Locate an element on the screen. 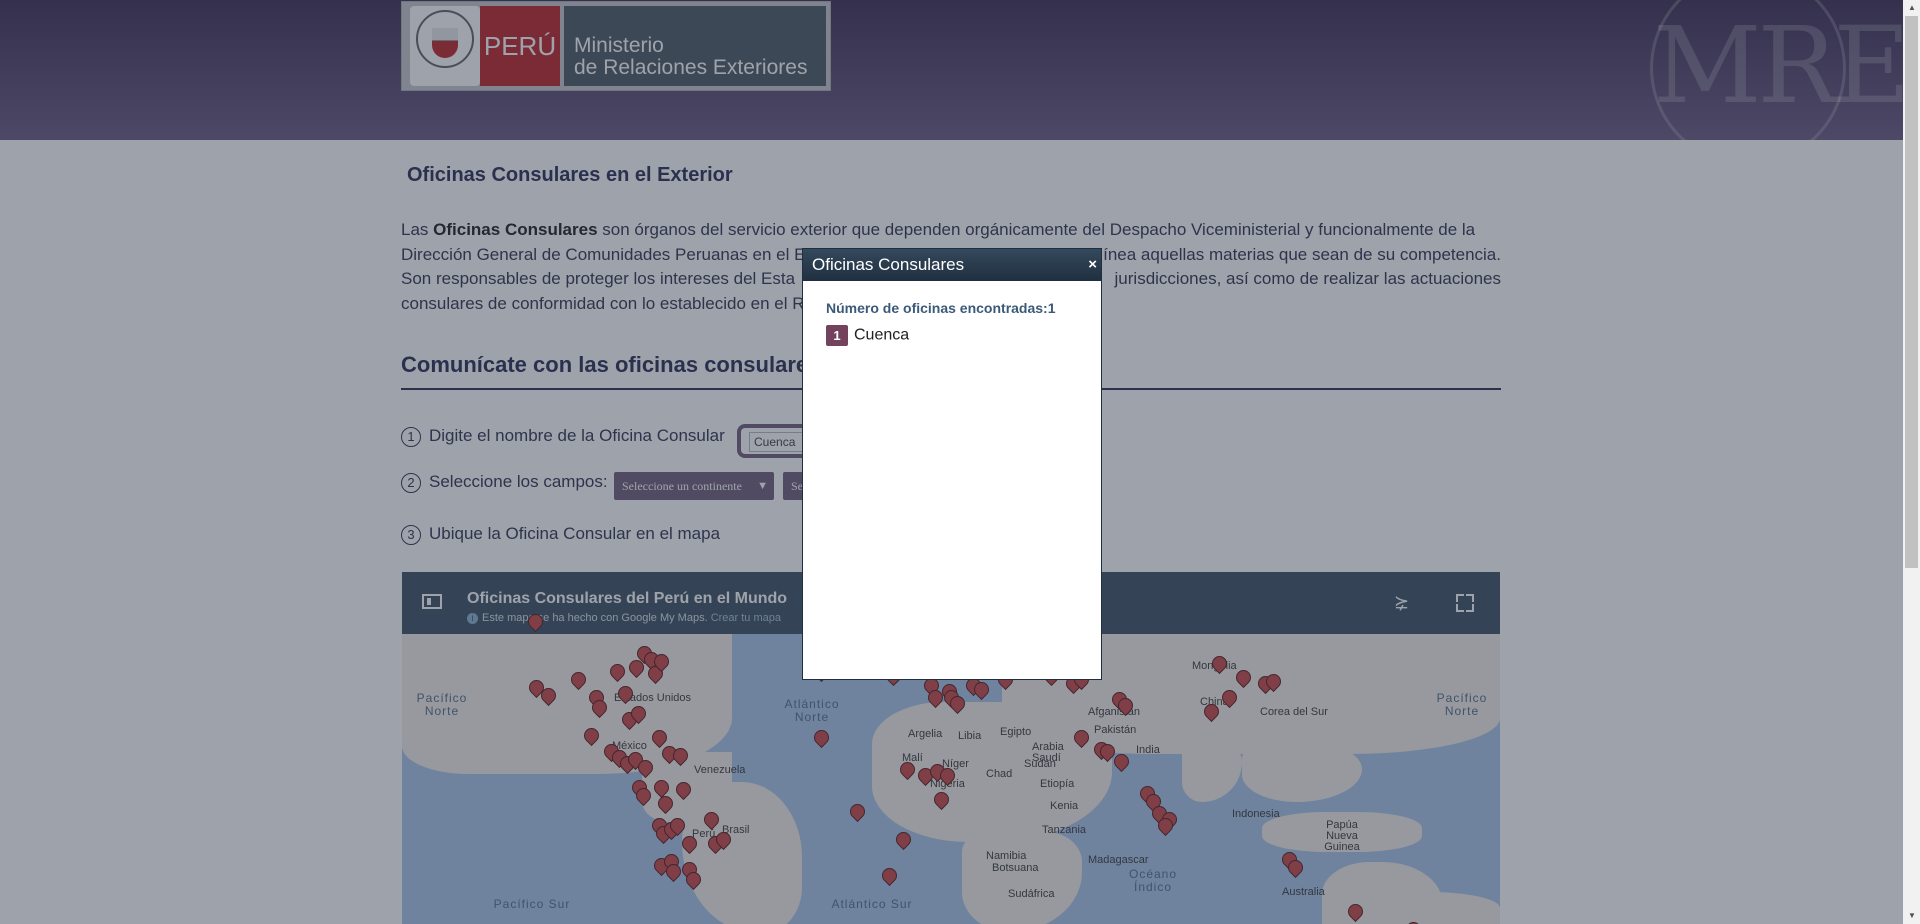  result-name: Cuenca is located at coordinates (881, 335).